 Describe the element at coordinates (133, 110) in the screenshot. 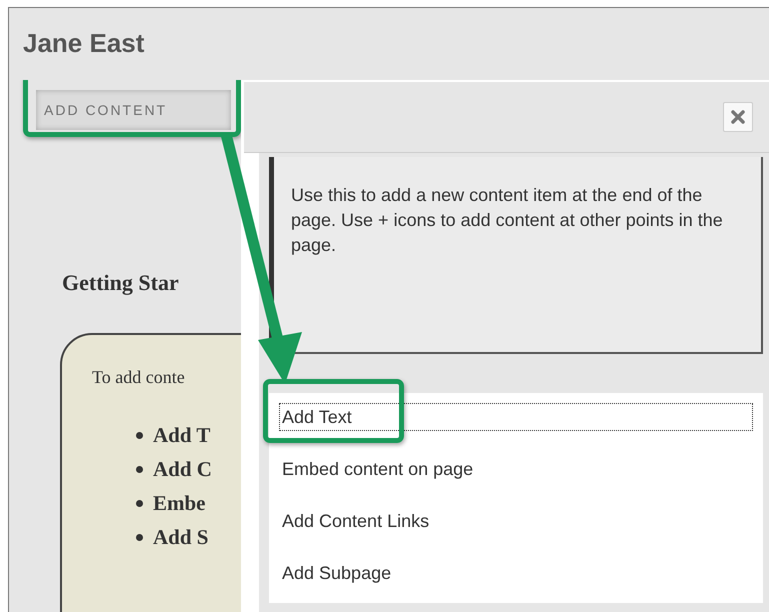

I see `add-content-button: ADD CONTENT` at that location.